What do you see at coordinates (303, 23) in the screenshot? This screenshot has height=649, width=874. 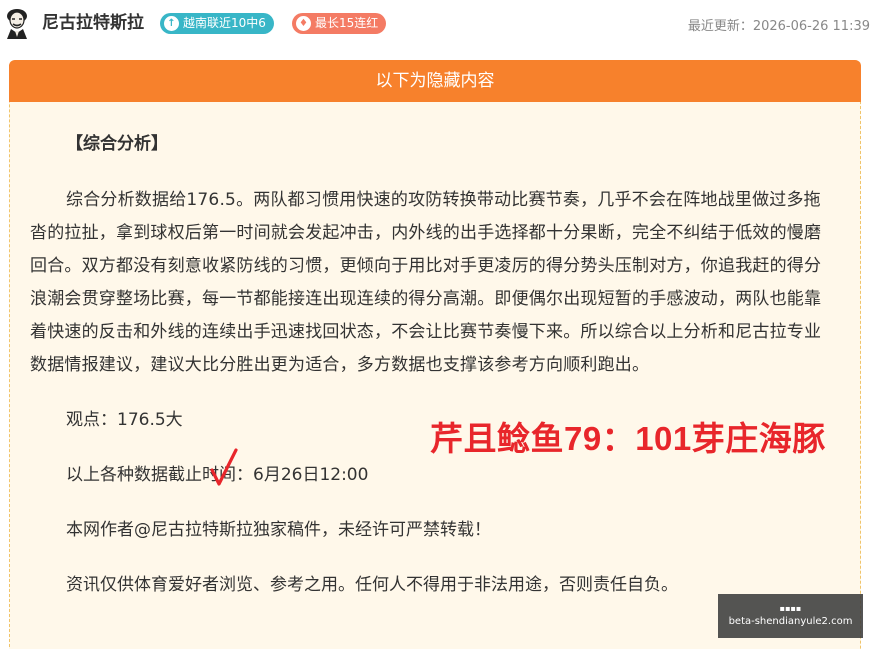 I see `fire-icon: ♦` at bounding box center [303, 23].